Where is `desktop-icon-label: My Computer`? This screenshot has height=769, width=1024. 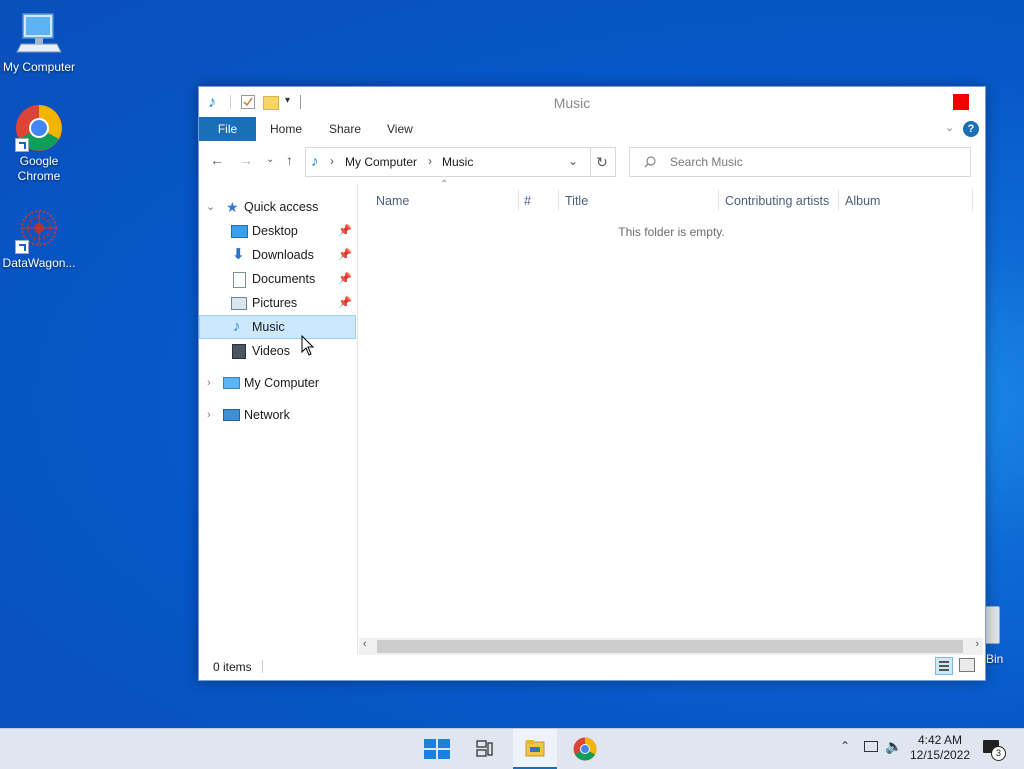 desktop-icon-label: My Computer is located at coordinates (39, 67).